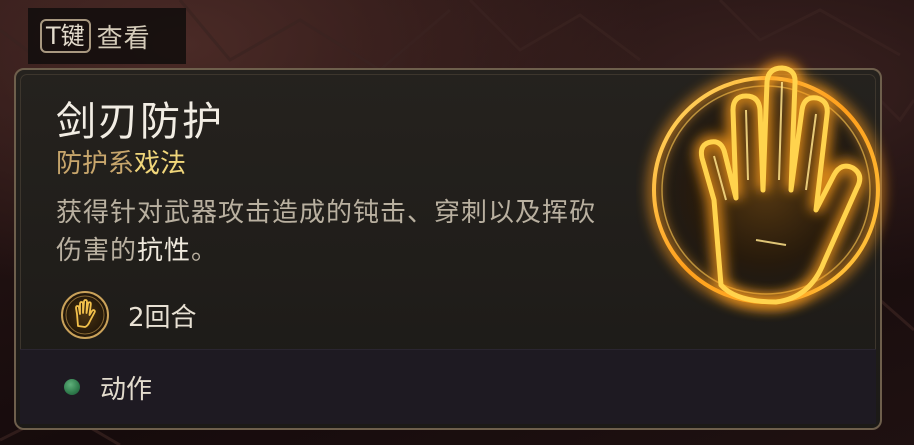 This screenshot has width=914, height=445. I want to click on action-type-label: 动作, so click(126, 389).